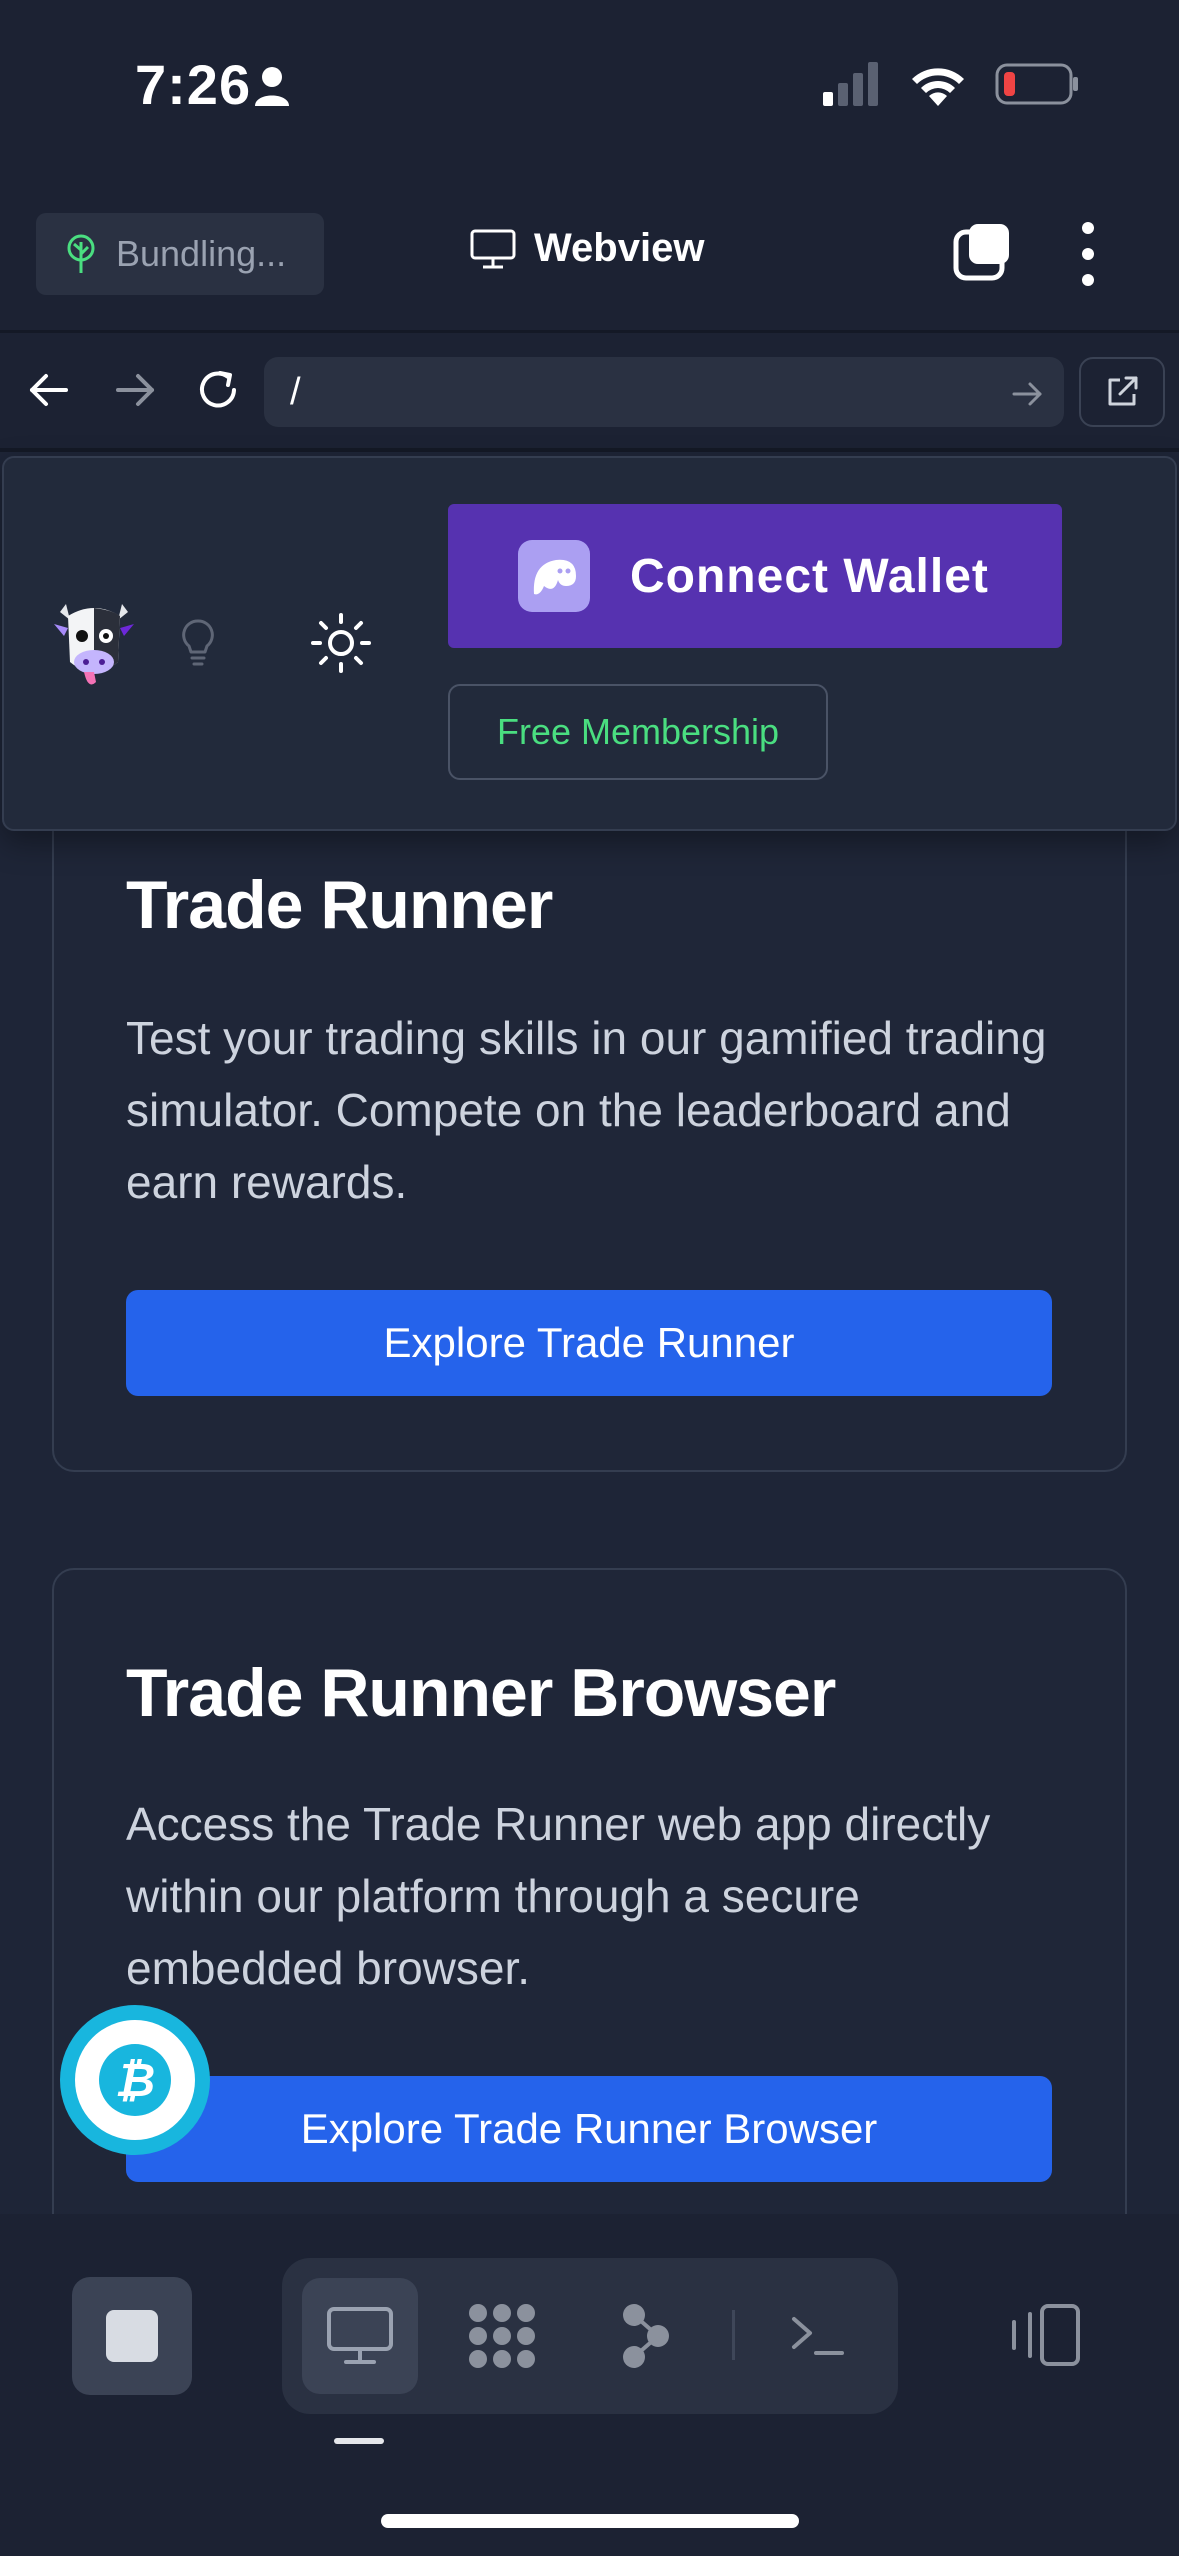 This screenshot has width=1179, height=2556. I want to click on modules-tab, so click(502, 2336).